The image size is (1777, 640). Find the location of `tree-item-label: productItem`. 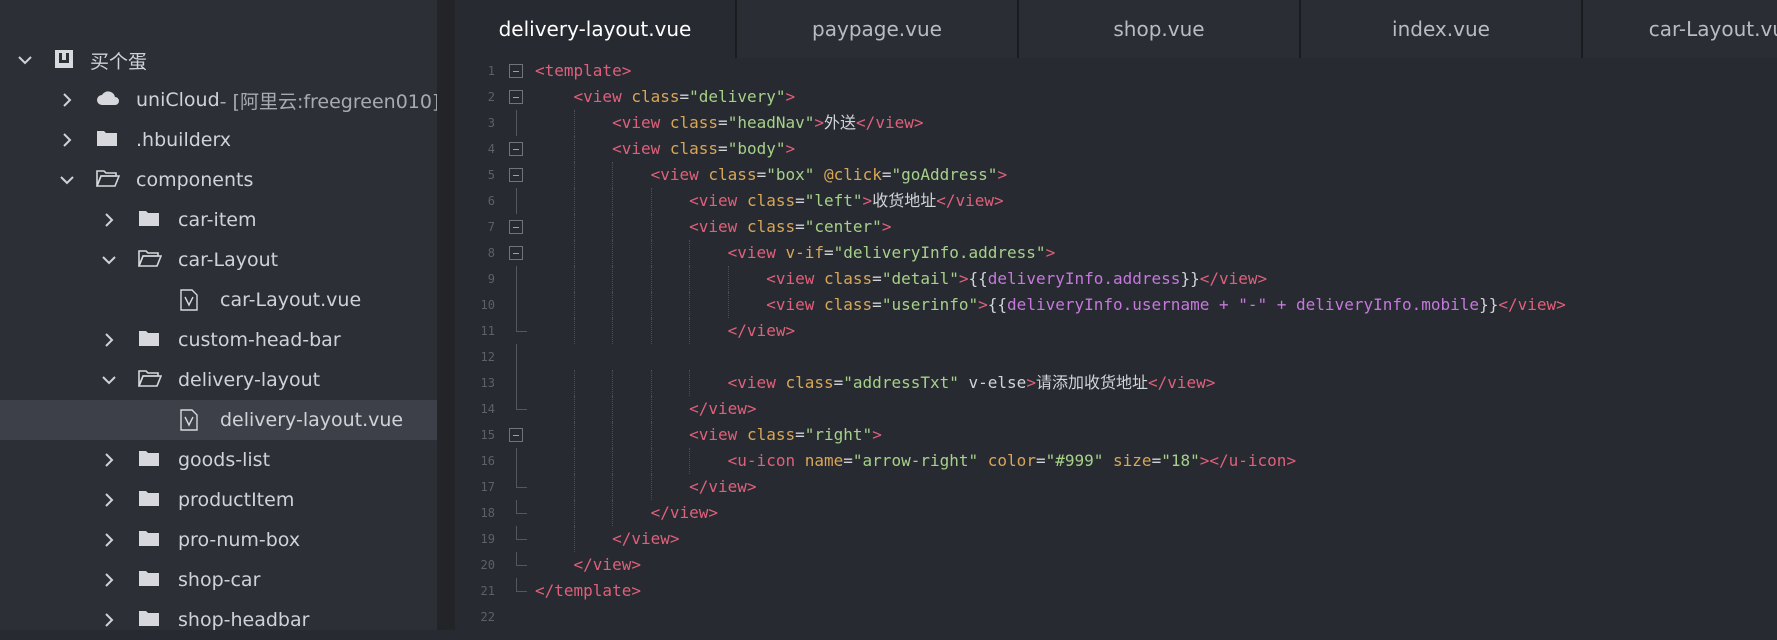

tree-item-label: productItem is located at coordinates (236, 500).